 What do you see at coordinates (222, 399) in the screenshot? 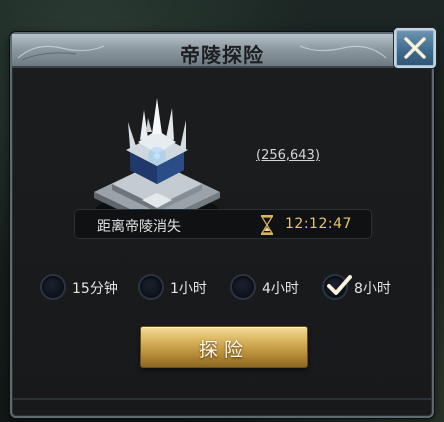
I see `bottom-divider` at bounding box center [222, 399].